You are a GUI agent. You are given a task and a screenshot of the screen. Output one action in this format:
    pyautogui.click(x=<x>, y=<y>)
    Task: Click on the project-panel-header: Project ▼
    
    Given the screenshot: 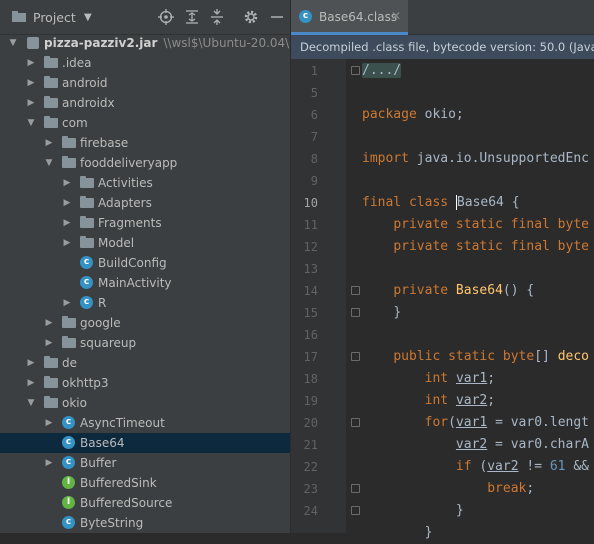 What is the action you would take?
    pyautogui.click(x=145, y=17)
    